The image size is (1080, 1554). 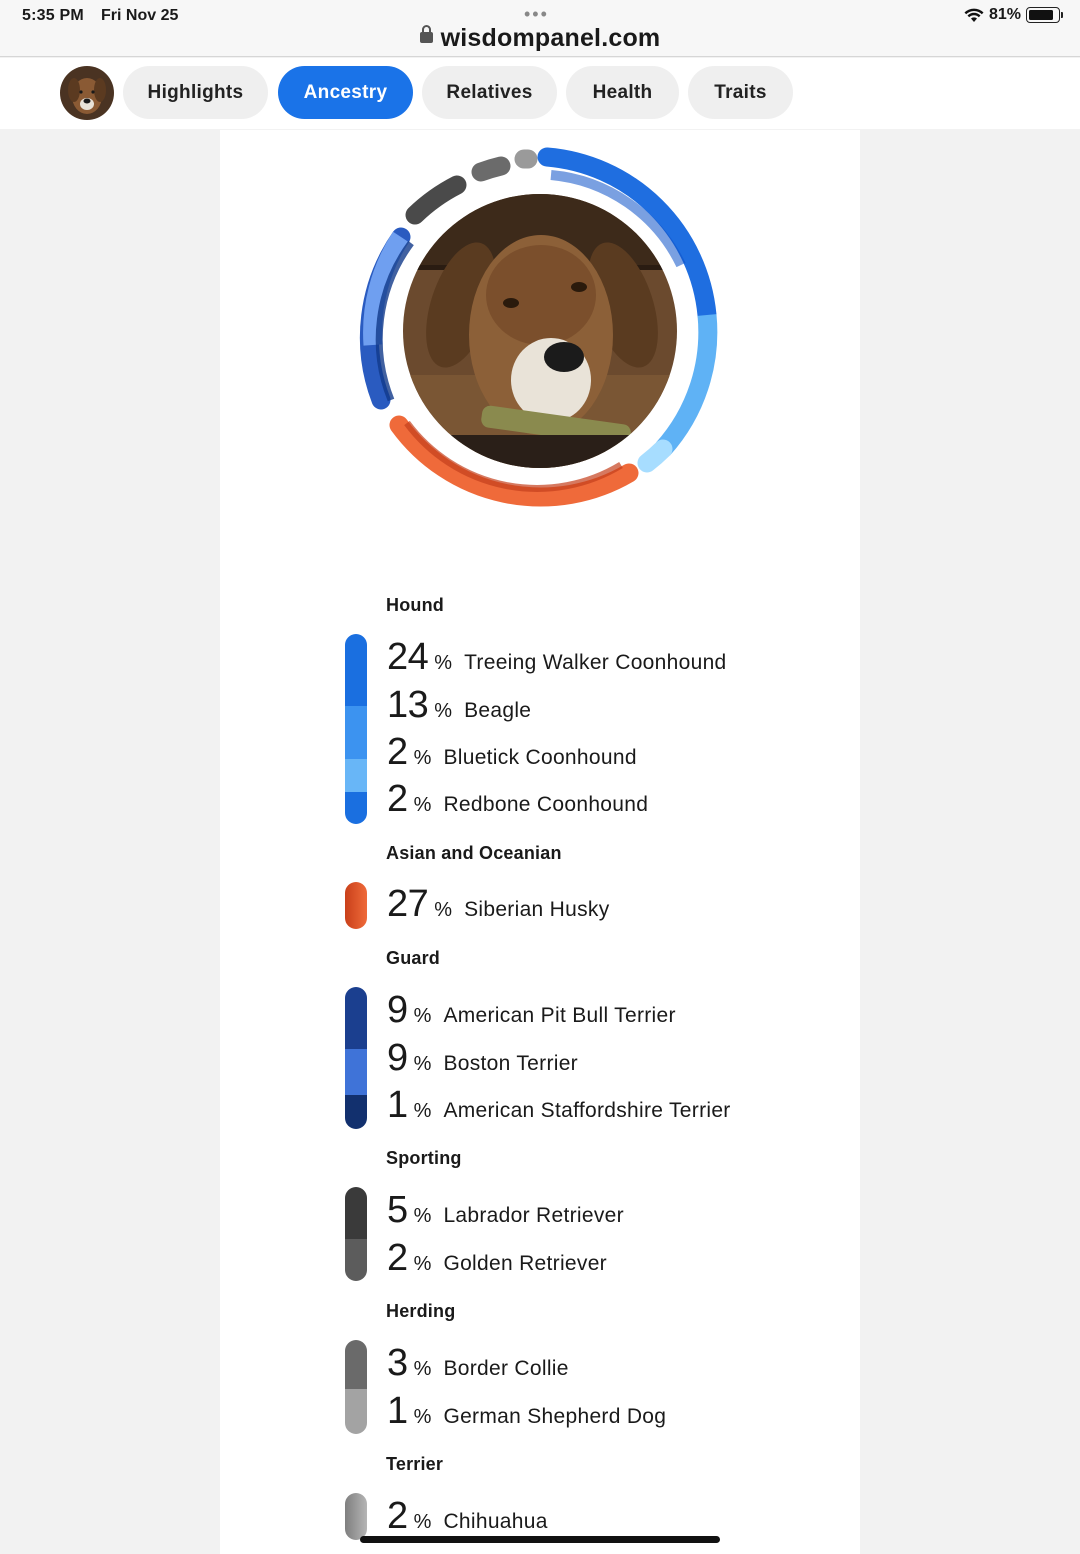 I want to click on status-right: 81%, so click(x=1013, y=15).